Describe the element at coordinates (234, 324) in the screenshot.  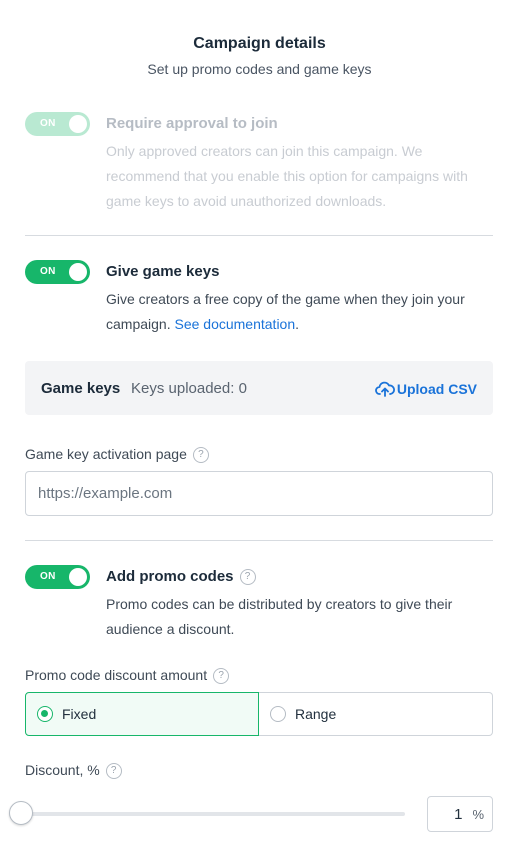
I see `see-documentation-link: See documentation` at that location.